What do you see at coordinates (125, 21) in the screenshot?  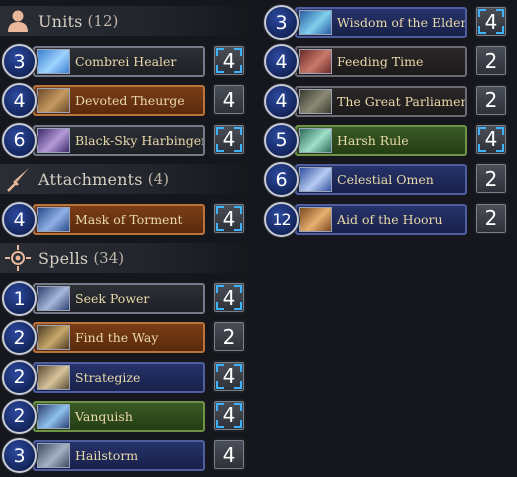 I see `section-header-units: Units (12)` at bounding box center [125, 21].